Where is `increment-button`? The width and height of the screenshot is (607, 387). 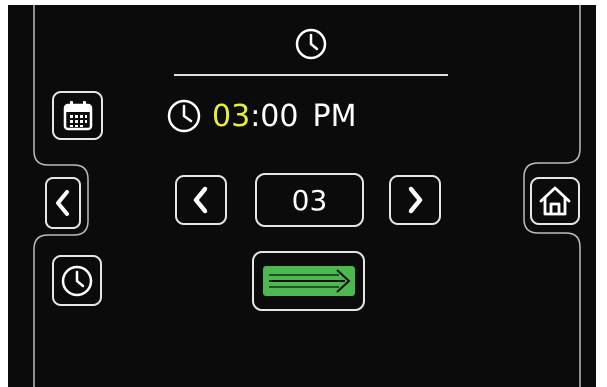 increment-button is located at coordinates (415, 200).